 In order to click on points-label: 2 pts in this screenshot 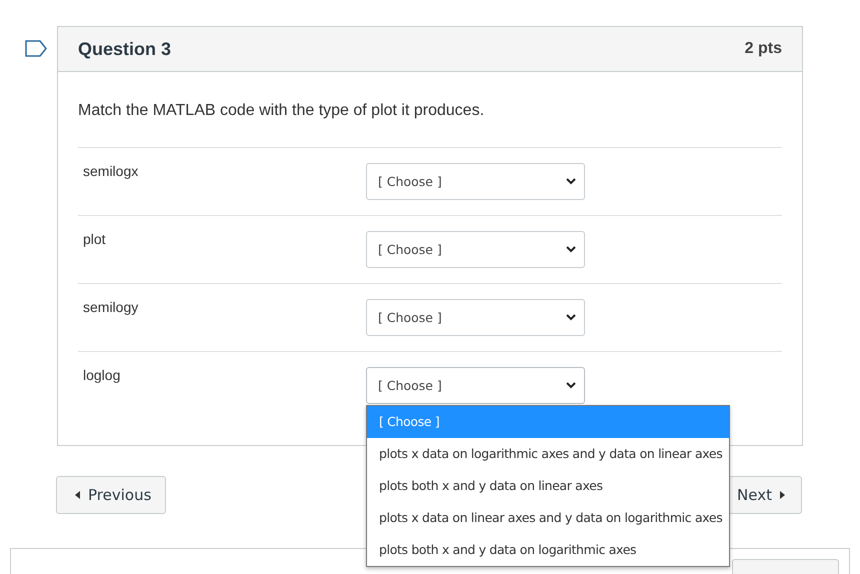, I will do `click(763, 49)`.